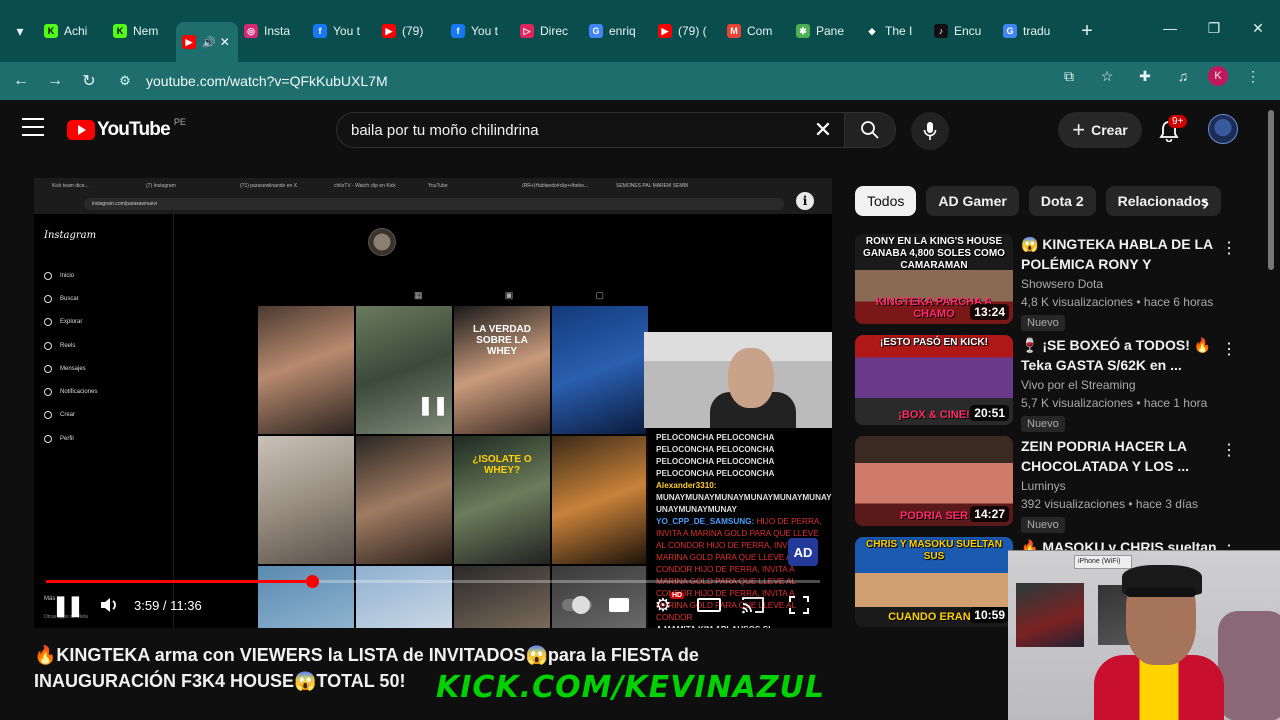 This screenshot has width=1280, height=720. Describe the element at coordinates (734, 31) in the screenshot. I see `gmail-icon: M` at that location.